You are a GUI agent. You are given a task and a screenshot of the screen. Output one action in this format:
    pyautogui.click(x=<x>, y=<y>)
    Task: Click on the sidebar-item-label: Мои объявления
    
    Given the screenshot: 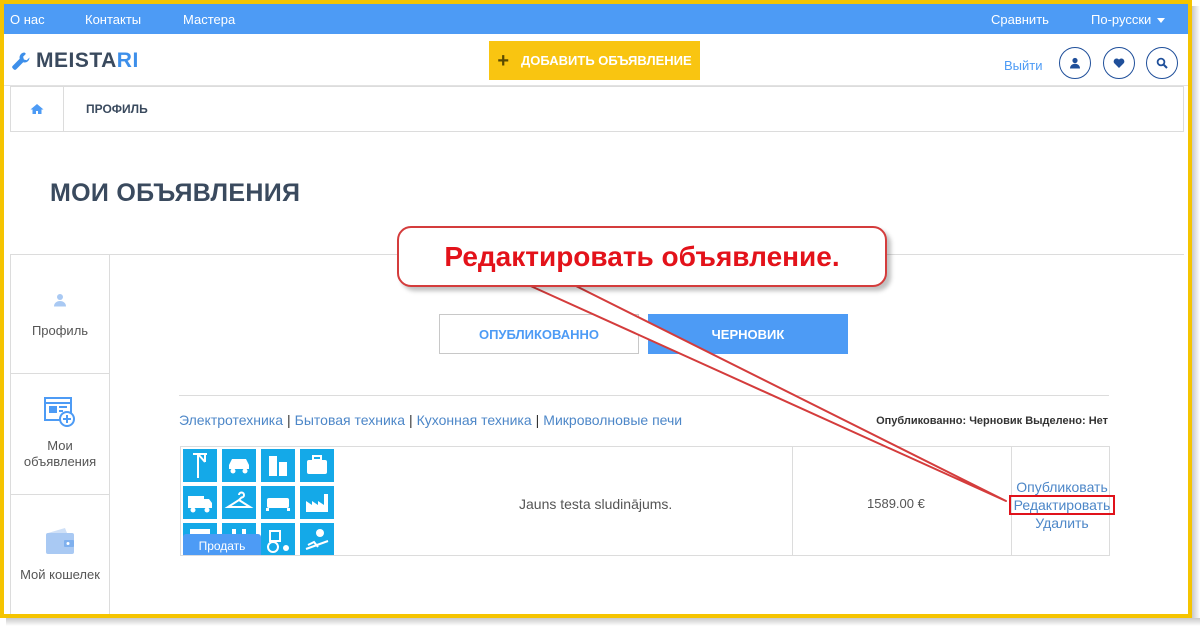 What is the action you would take?
    pyautogui.click(x=60, y=453)
    